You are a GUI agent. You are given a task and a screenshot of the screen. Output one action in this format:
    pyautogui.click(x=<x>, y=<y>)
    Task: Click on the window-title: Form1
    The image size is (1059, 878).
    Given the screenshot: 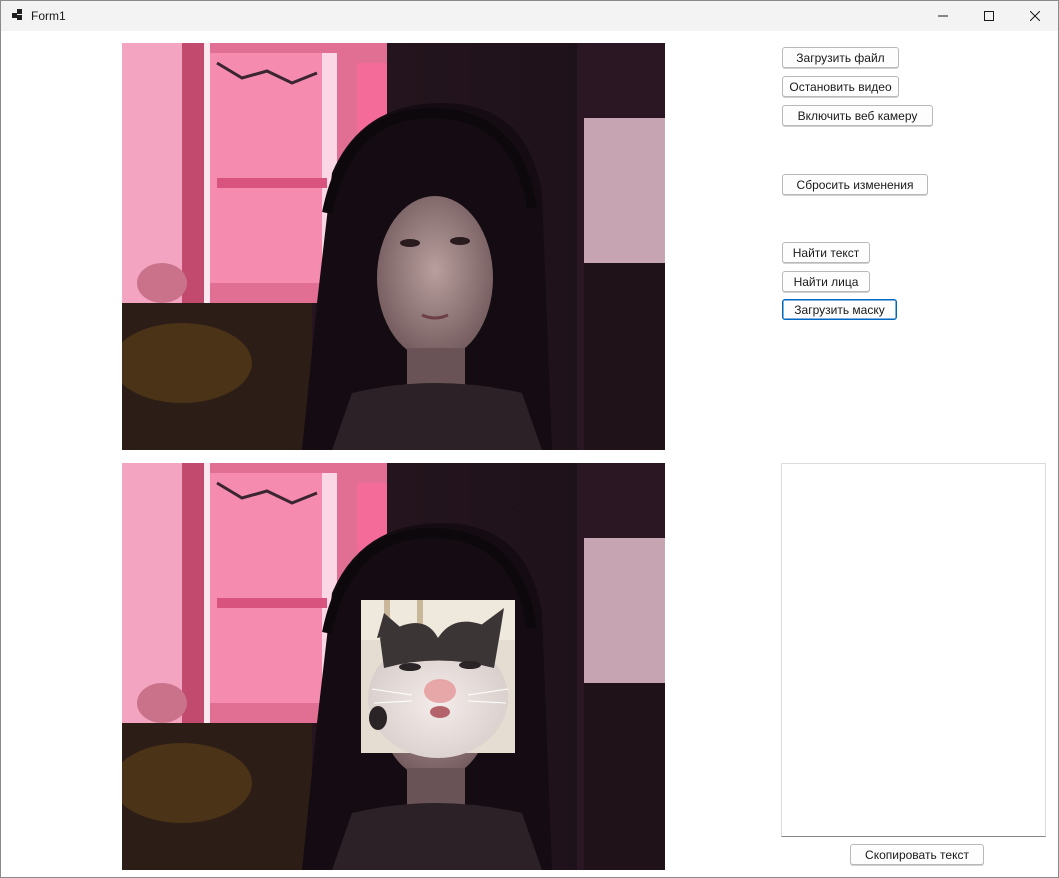 What is the action you would take?
    pyautogui.click(x=48, y=16)
    